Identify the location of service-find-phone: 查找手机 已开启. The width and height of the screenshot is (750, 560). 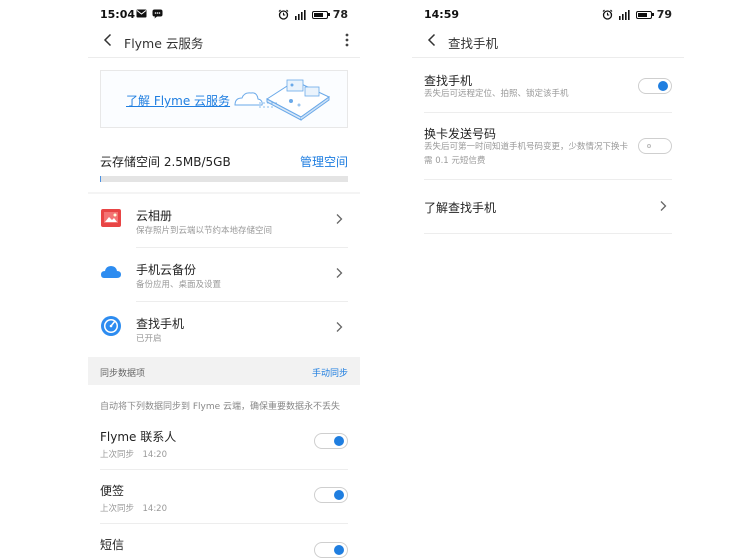
(224, 329).